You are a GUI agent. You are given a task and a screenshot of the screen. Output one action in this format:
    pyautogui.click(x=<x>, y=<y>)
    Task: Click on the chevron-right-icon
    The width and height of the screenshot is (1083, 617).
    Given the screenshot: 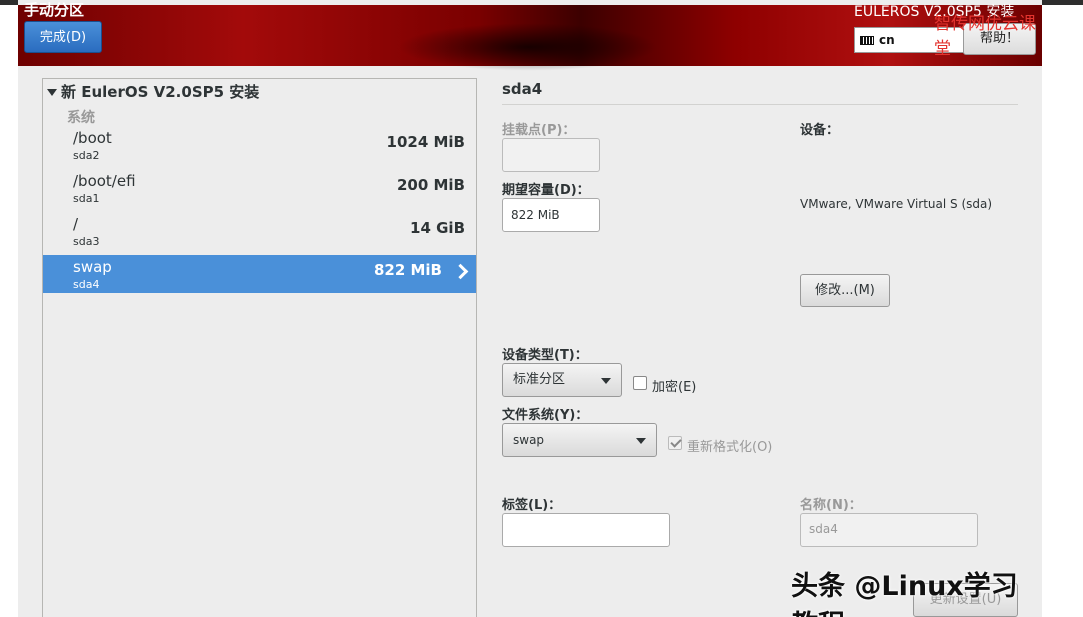 What is the action you would take?
    pyautogui.click(x=460, y=271)
    